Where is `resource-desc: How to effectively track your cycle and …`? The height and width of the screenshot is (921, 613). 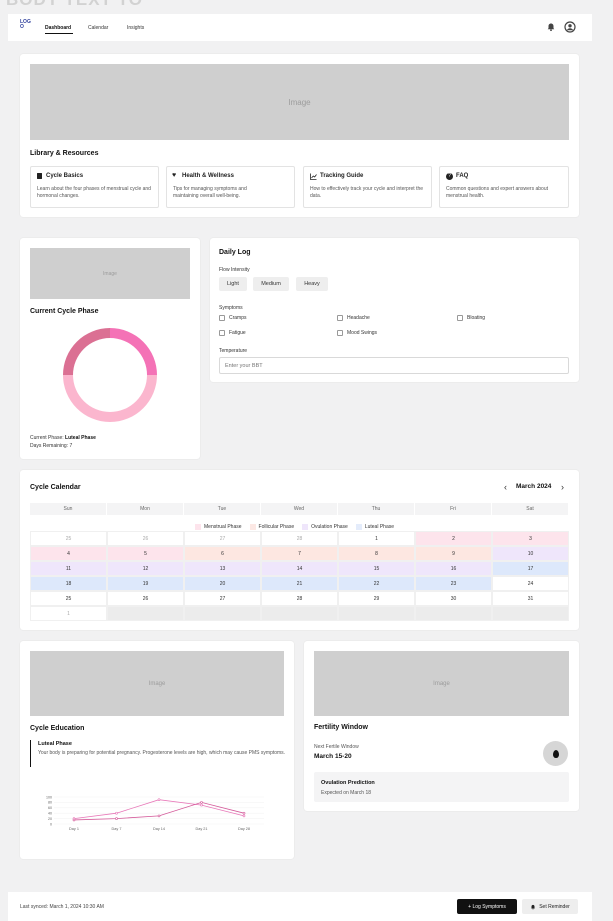 resource-desc: How to effectively track your cycle and … is located at coordinates (367, 192).